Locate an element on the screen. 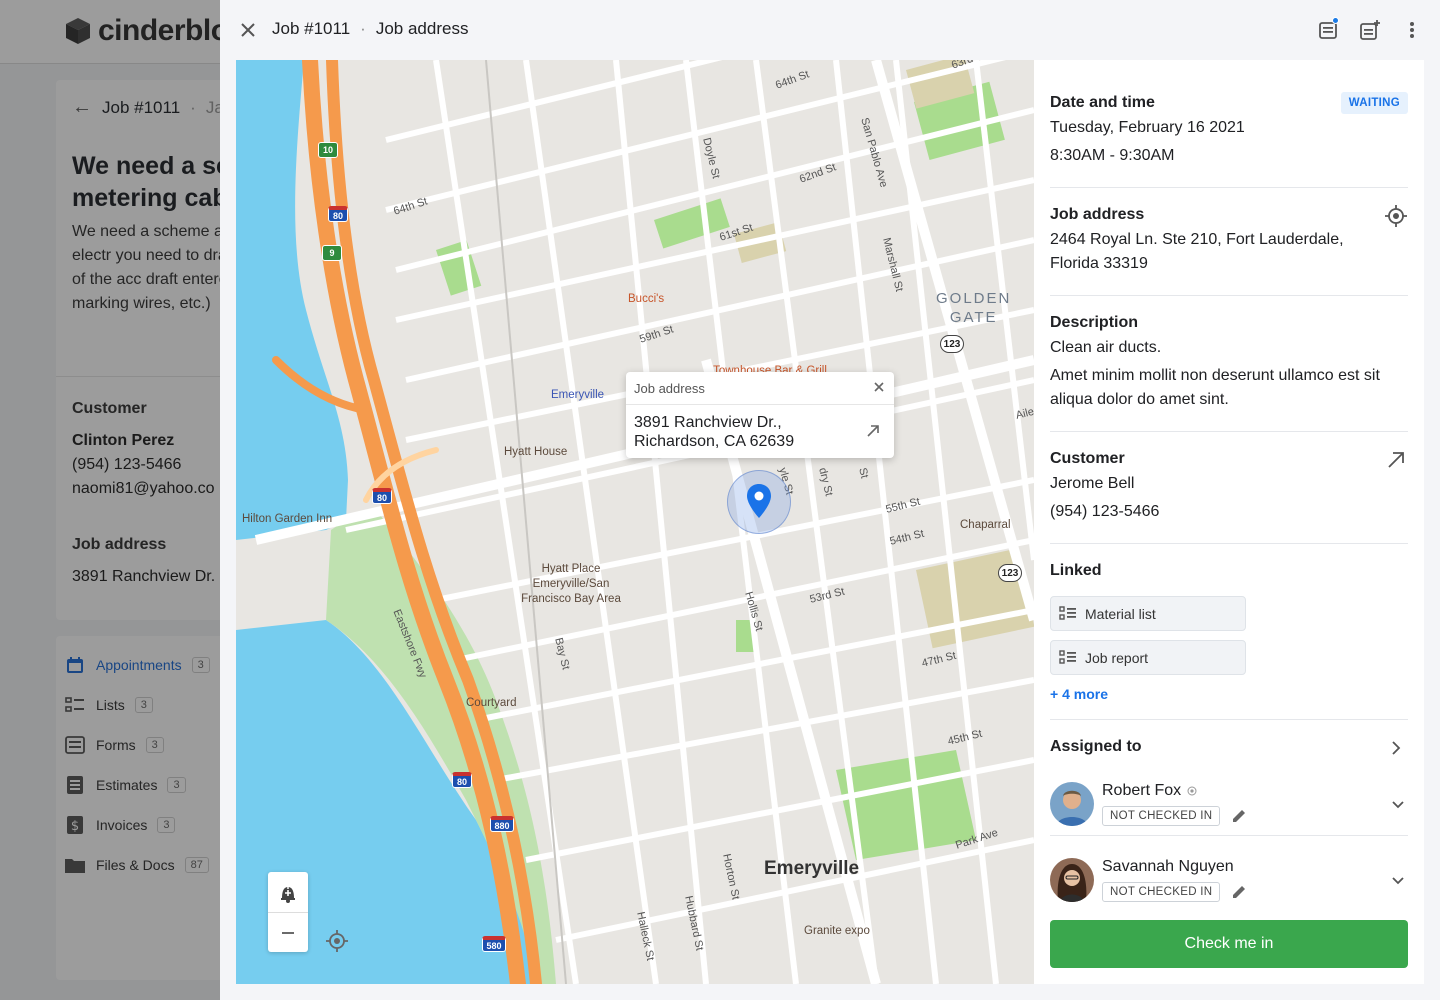 Image resolution: width=1440 pixels, height=1000 pixels. zoom-control is located at coordinates (288, 912).